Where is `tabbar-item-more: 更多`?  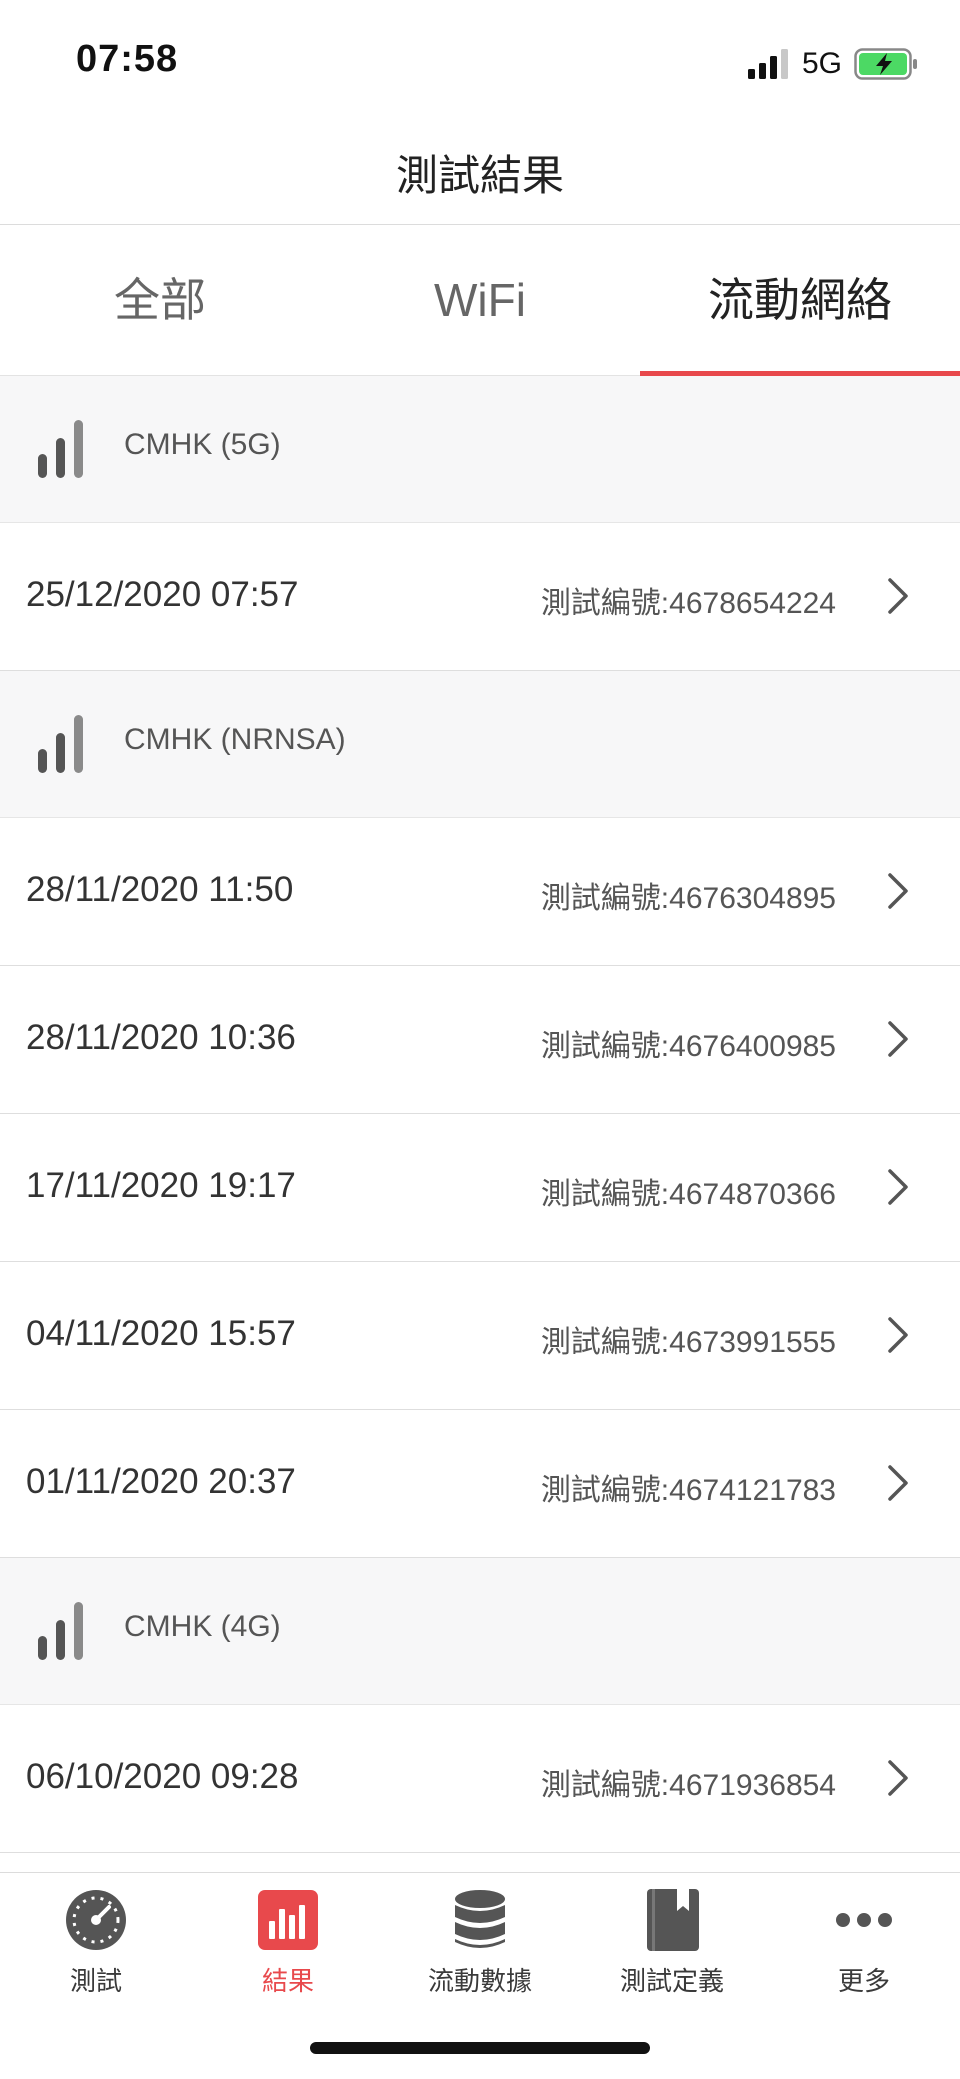
tabbar-item-more: 更多 is located at coordinates (864, 1942).